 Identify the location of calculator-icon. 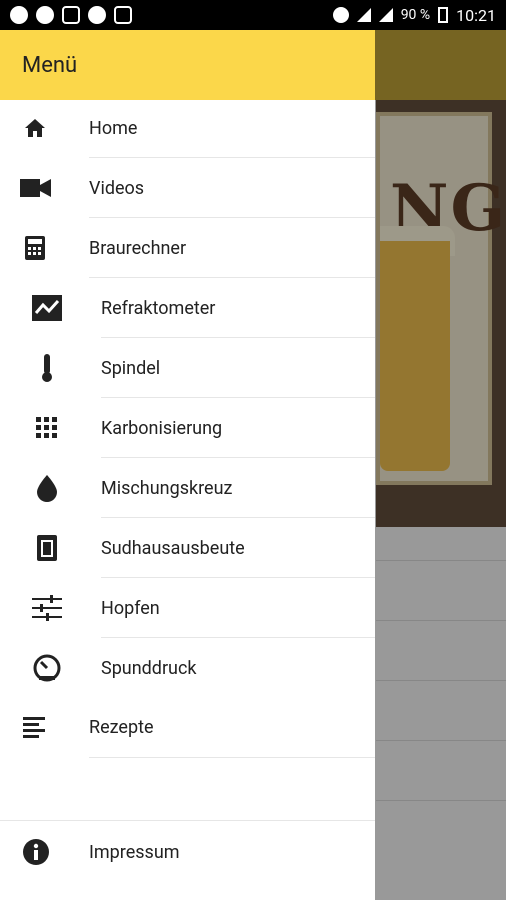
(35, 248).